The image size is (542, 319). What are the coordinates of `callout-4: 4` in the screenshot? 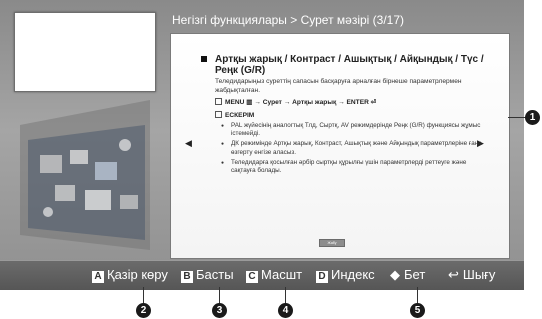 It's located at (285, 310).